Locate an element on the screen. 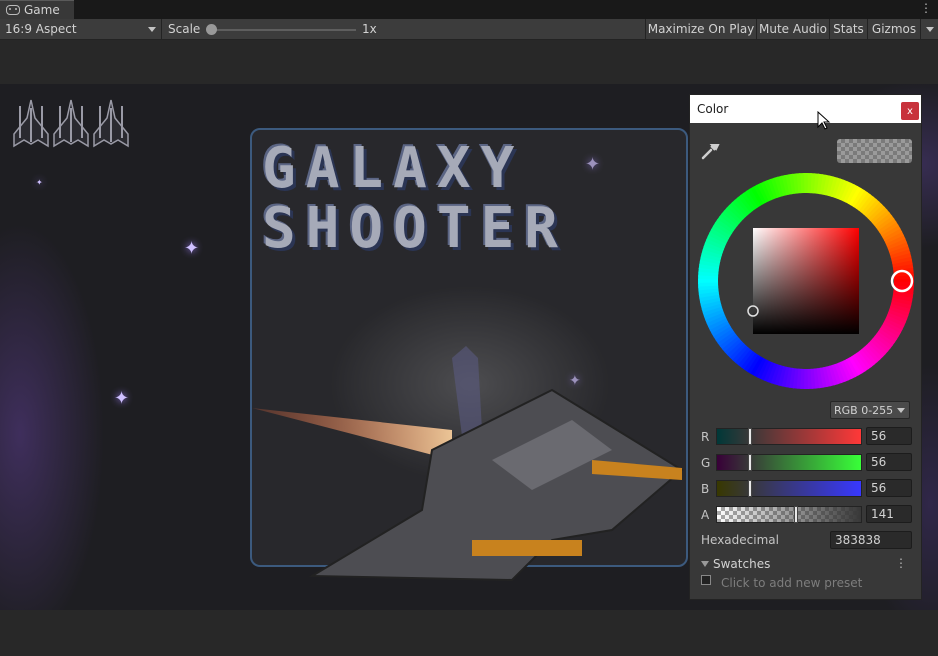  channel-b-slider is located at coordinates (789, 488).